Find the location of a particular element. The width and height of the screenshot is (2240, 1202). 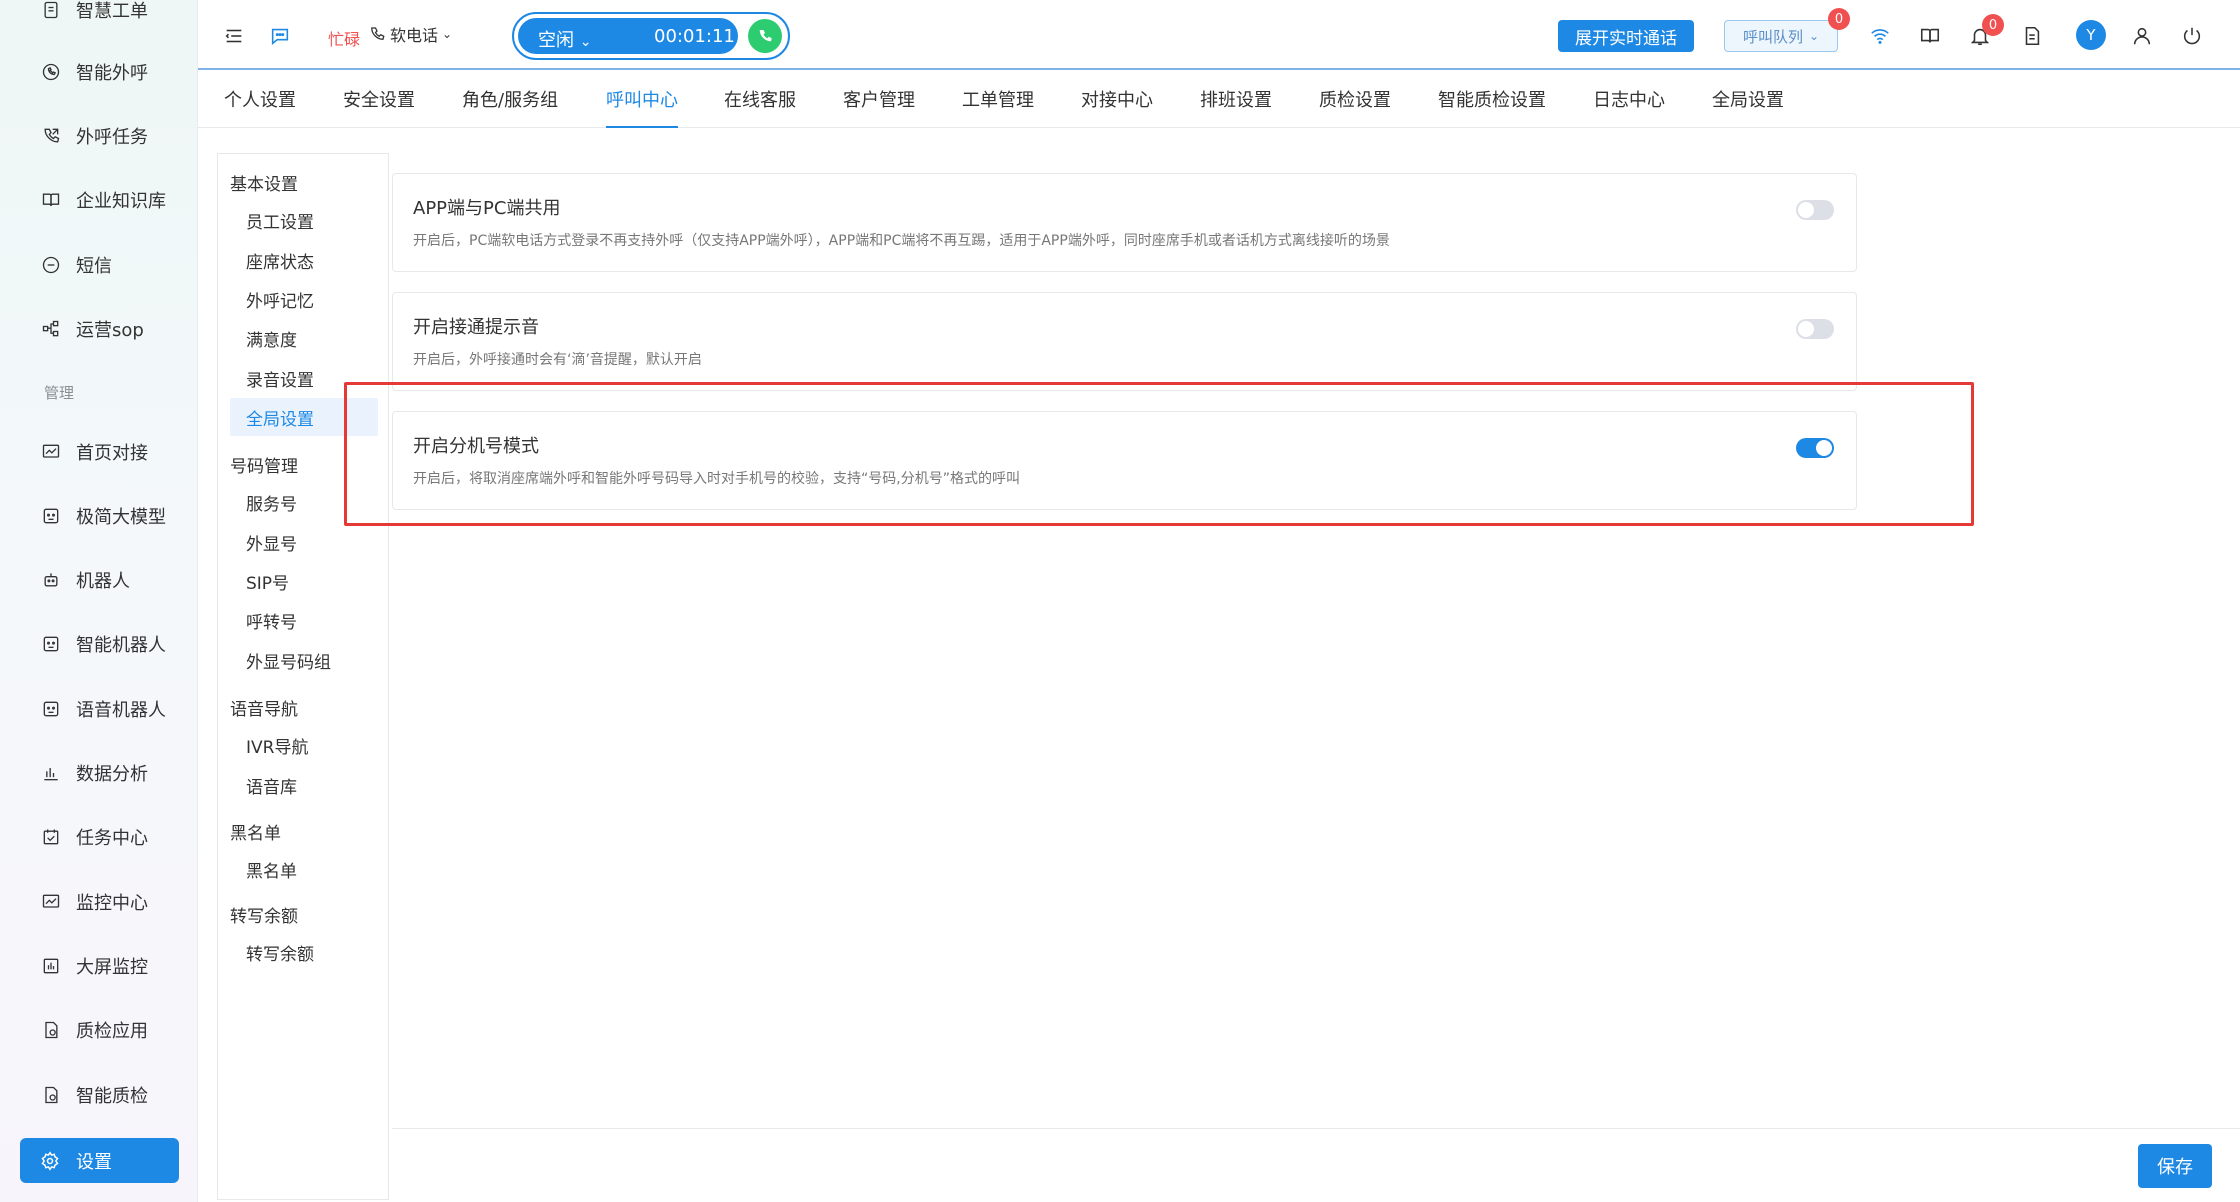

sidebar-item-label: 智能外呼 is located at coordinates (112, 73).